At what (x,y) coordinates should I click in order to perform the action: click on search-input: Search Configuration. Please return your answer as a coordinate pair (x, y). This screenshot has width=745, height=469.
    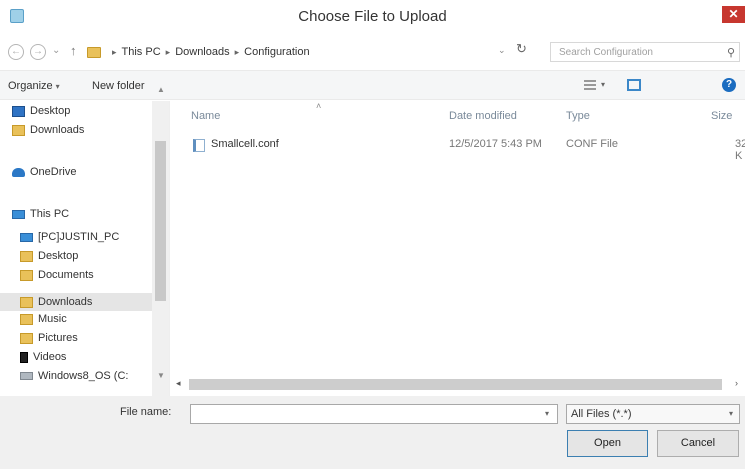
    Looking at the image, I should click on (637, 52).